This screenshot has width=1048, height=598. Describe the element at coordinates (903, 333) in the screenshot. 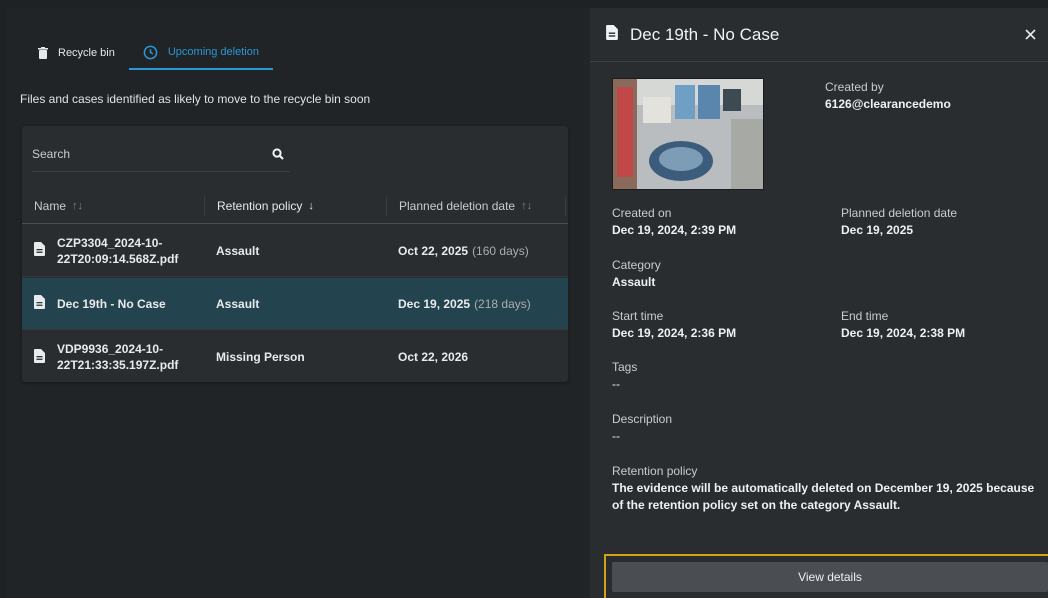

I see `end-time-value: Dec 19, 2024, 2:38 PM` at that location.